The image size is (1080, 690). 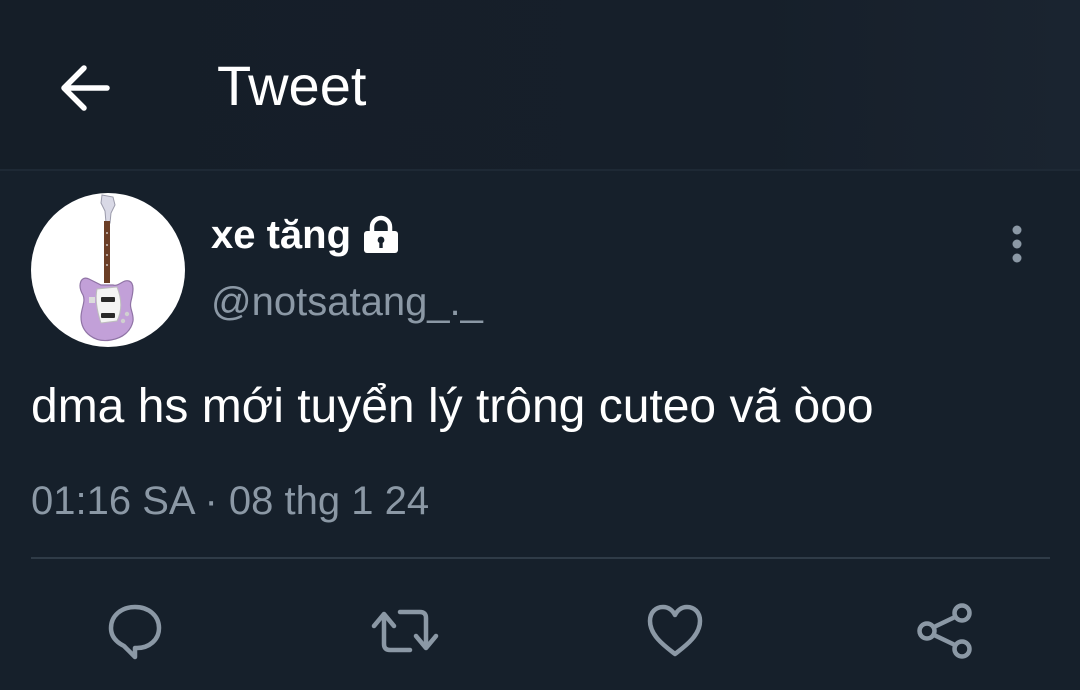 I want to click on retweet-button, so click(x=405, y=631).